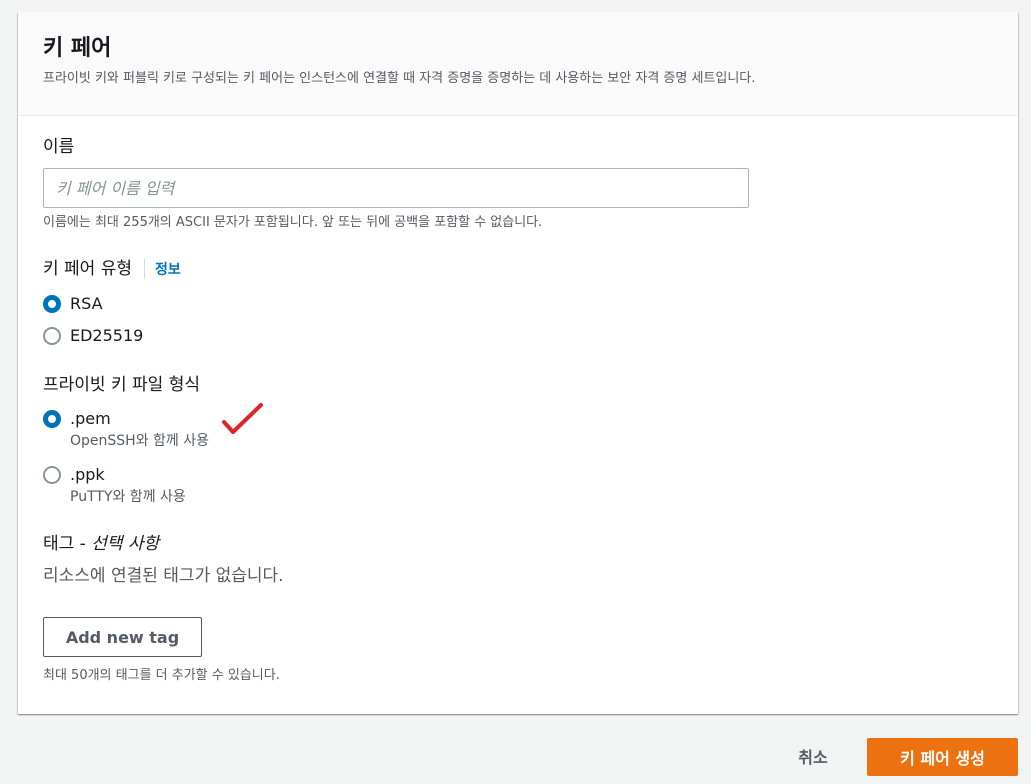  What do you see at coordinates (396, 188) in the screenshot?
I see `key-pair-name-input` at bounding box center [396, 188].